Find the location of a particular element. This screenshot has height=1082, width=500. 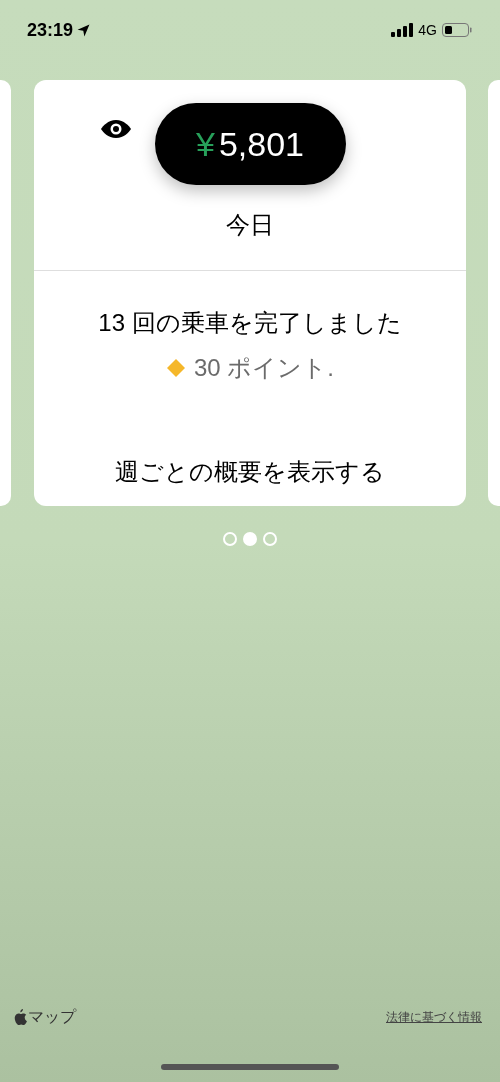

apple-logo-icon is located at coordinates (20, 1017).